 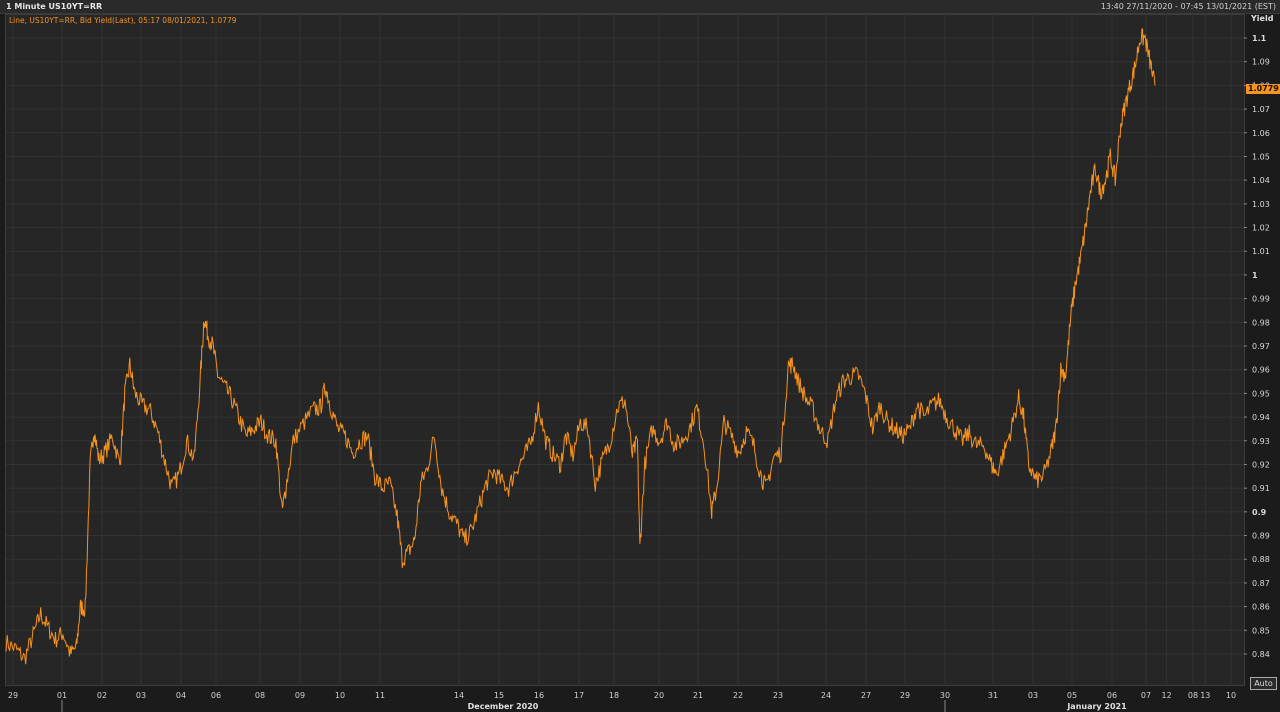 I want to click on y-tick-label: 0.99, so click(x=1261, y=299).